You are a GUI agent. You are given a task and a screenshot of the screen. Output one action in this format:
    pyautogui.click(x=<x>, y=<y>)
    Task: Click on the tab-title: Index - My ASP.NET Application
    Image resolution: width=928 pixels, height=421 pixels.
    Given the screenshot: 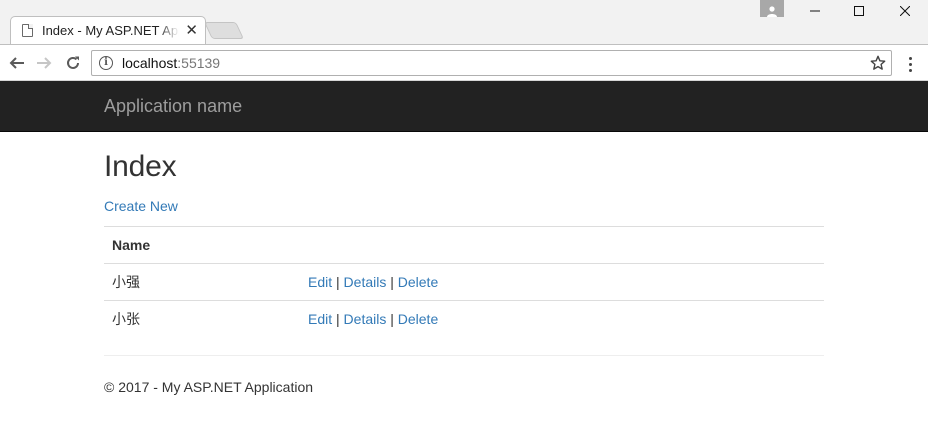 What is the action you would take?
    pyautogui.click(x=110, y=30)
    